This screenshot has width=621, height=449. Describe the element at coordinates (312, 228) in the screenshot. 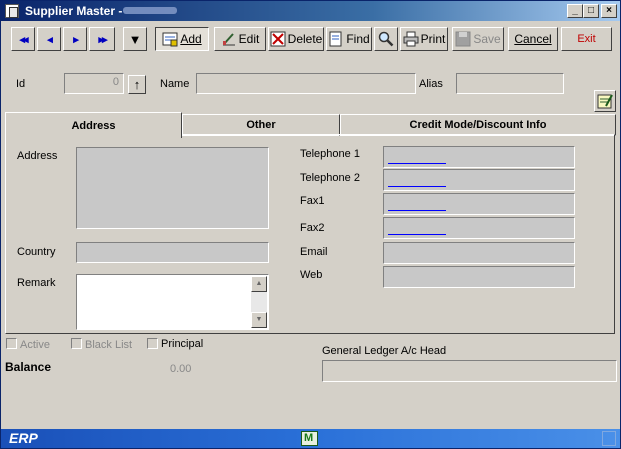

I see `fax2-label: Fax2` at that location.